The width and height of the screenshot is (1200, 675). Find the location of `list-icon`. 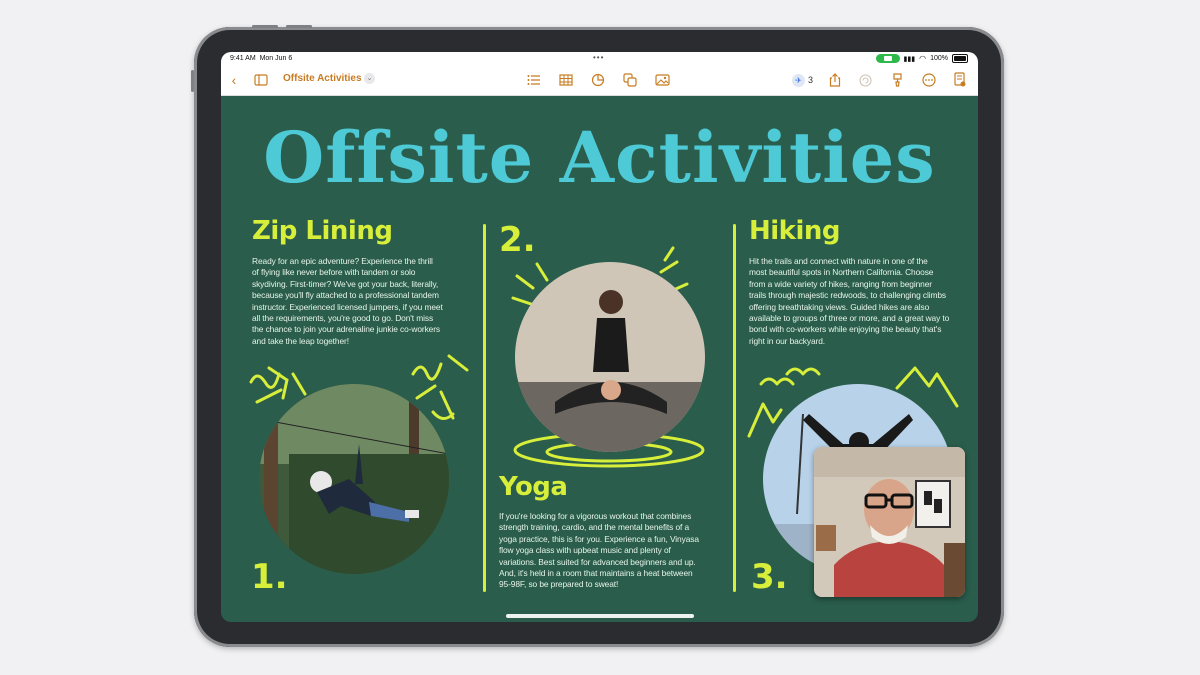

list-icon is located at coordinates (534, 80).